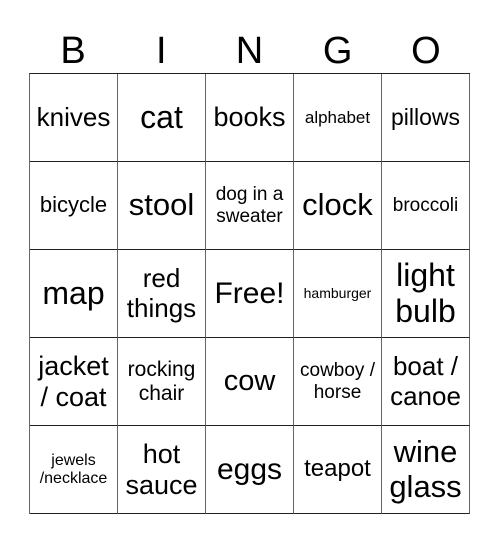 The image size is (500, 544). I want to click on bingo-cell: eggs, so click(250, 470).